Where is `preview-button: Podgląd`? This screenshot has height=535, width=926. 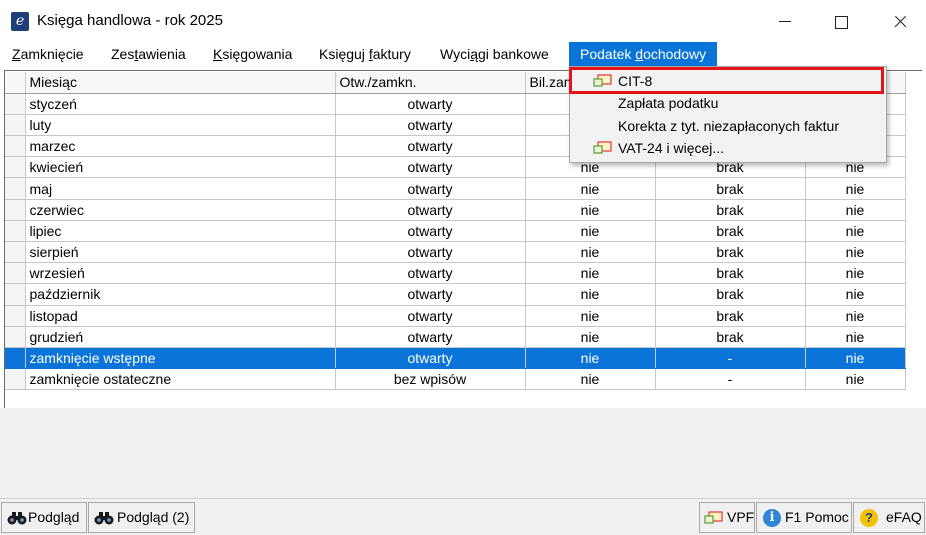 preview-button: Podgląd is located at coordinates (44, 517).